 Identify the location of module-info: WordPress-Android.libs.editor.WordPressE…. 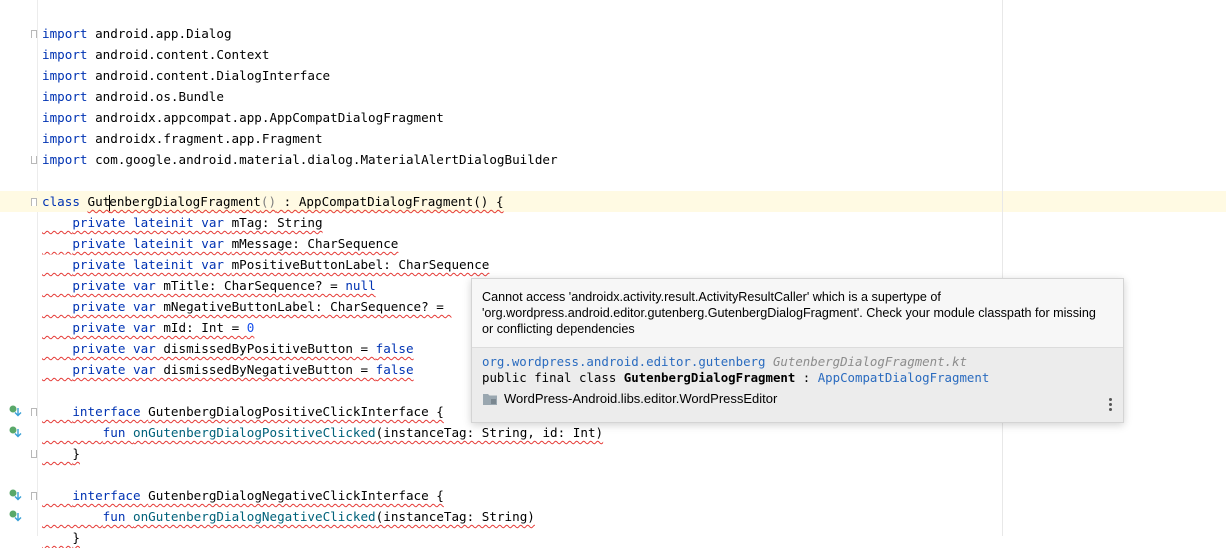
(629, 398).